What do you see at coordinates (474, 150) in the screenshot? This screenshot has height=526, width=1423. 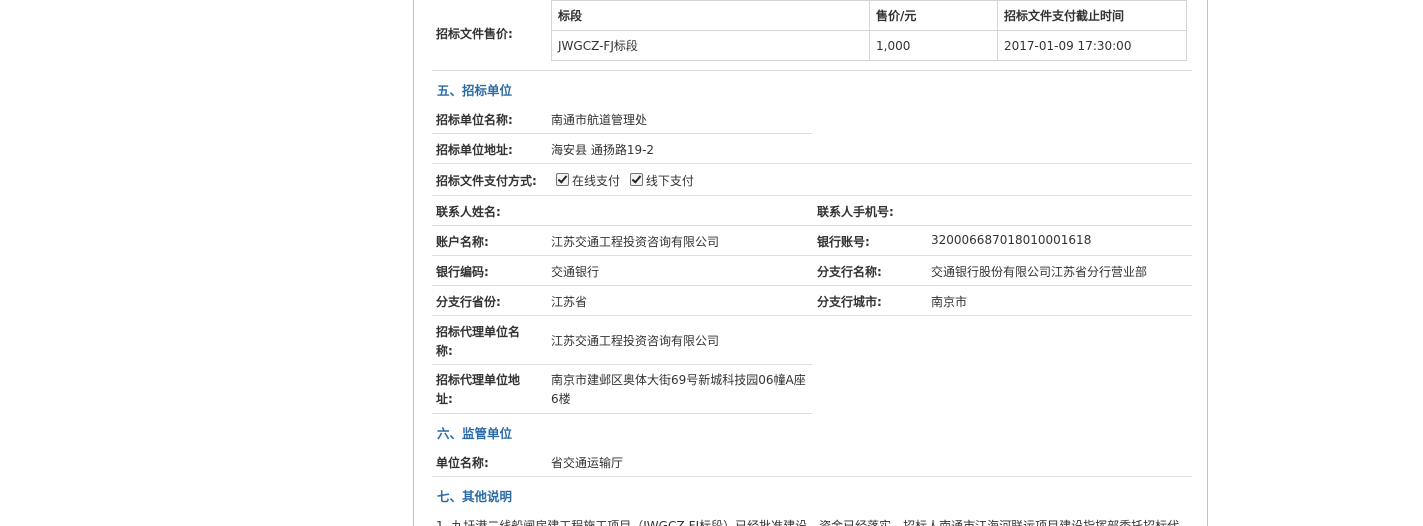 I see `tenderer-address-label: 招标单位地址:` at bounding box center [474, 150].